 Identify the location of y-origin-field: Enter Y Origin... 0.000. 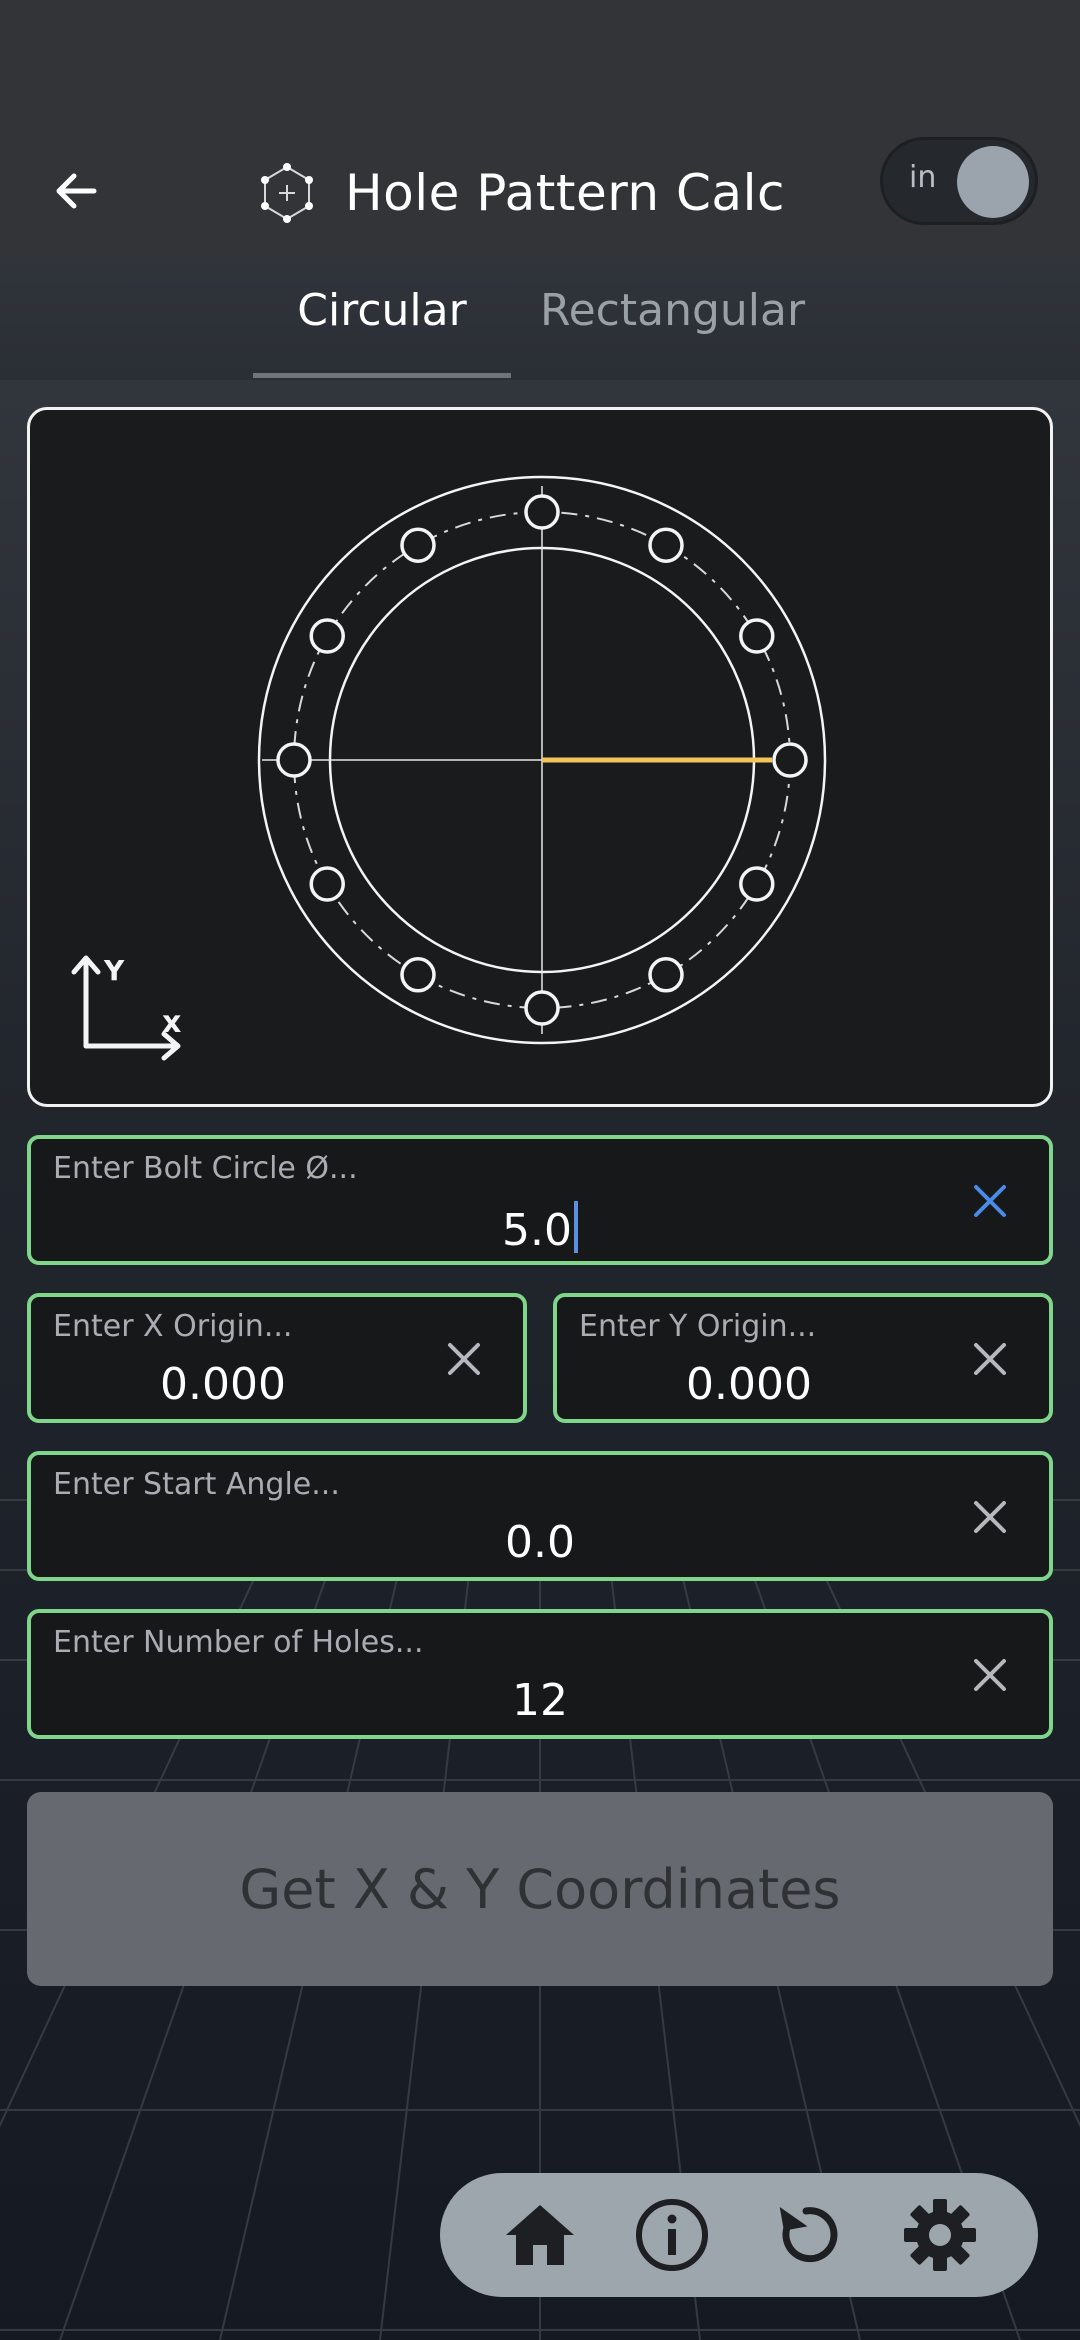
(803, 1358).